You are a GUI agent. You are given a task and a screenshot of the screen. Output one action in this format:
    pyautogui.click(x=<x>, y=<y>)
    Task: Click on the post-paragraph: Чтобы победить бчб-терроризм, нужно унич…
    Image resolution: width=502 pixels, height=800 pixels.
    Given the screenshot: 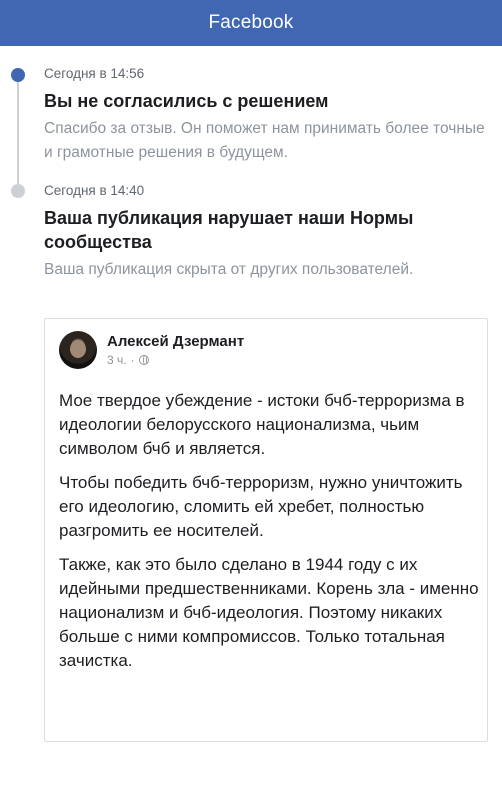 What is the action you would take?
    pyautogui.click(x=261, y=506)
    